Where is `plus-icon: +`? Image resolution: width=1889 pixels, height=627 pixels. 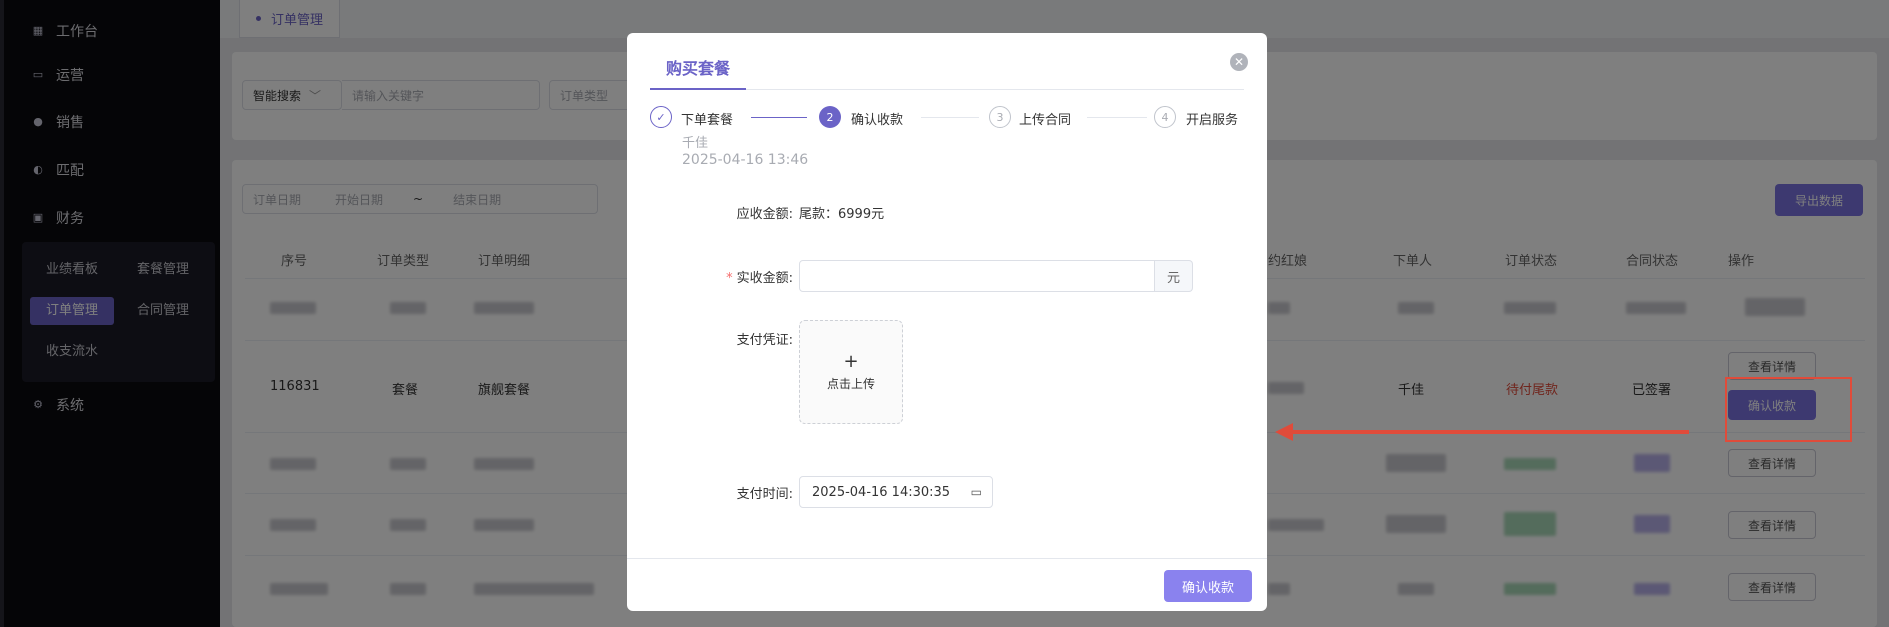 plus-icon: + is located at coordinates (851, 361).